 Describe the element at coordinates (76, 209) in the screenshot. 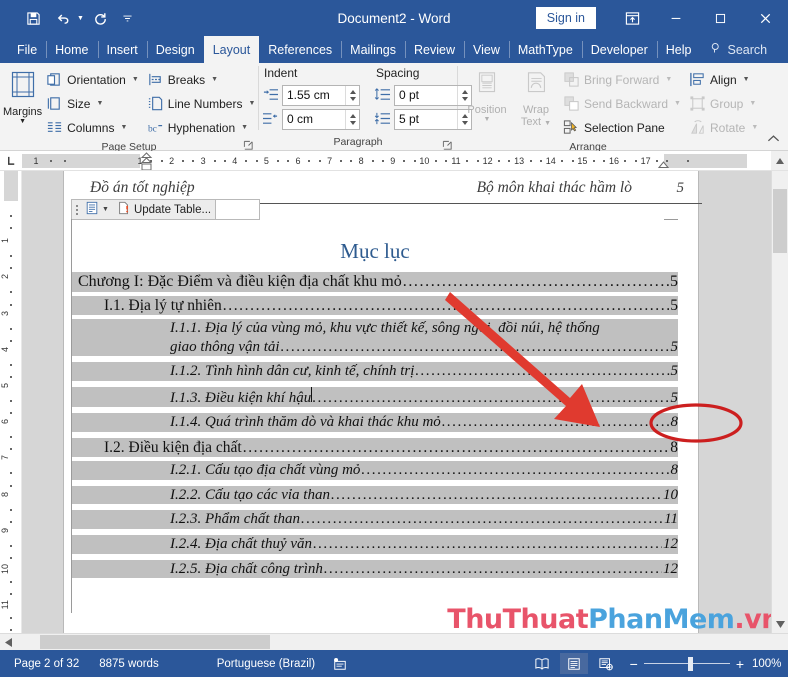

I see `toolbar-grip` at that location.